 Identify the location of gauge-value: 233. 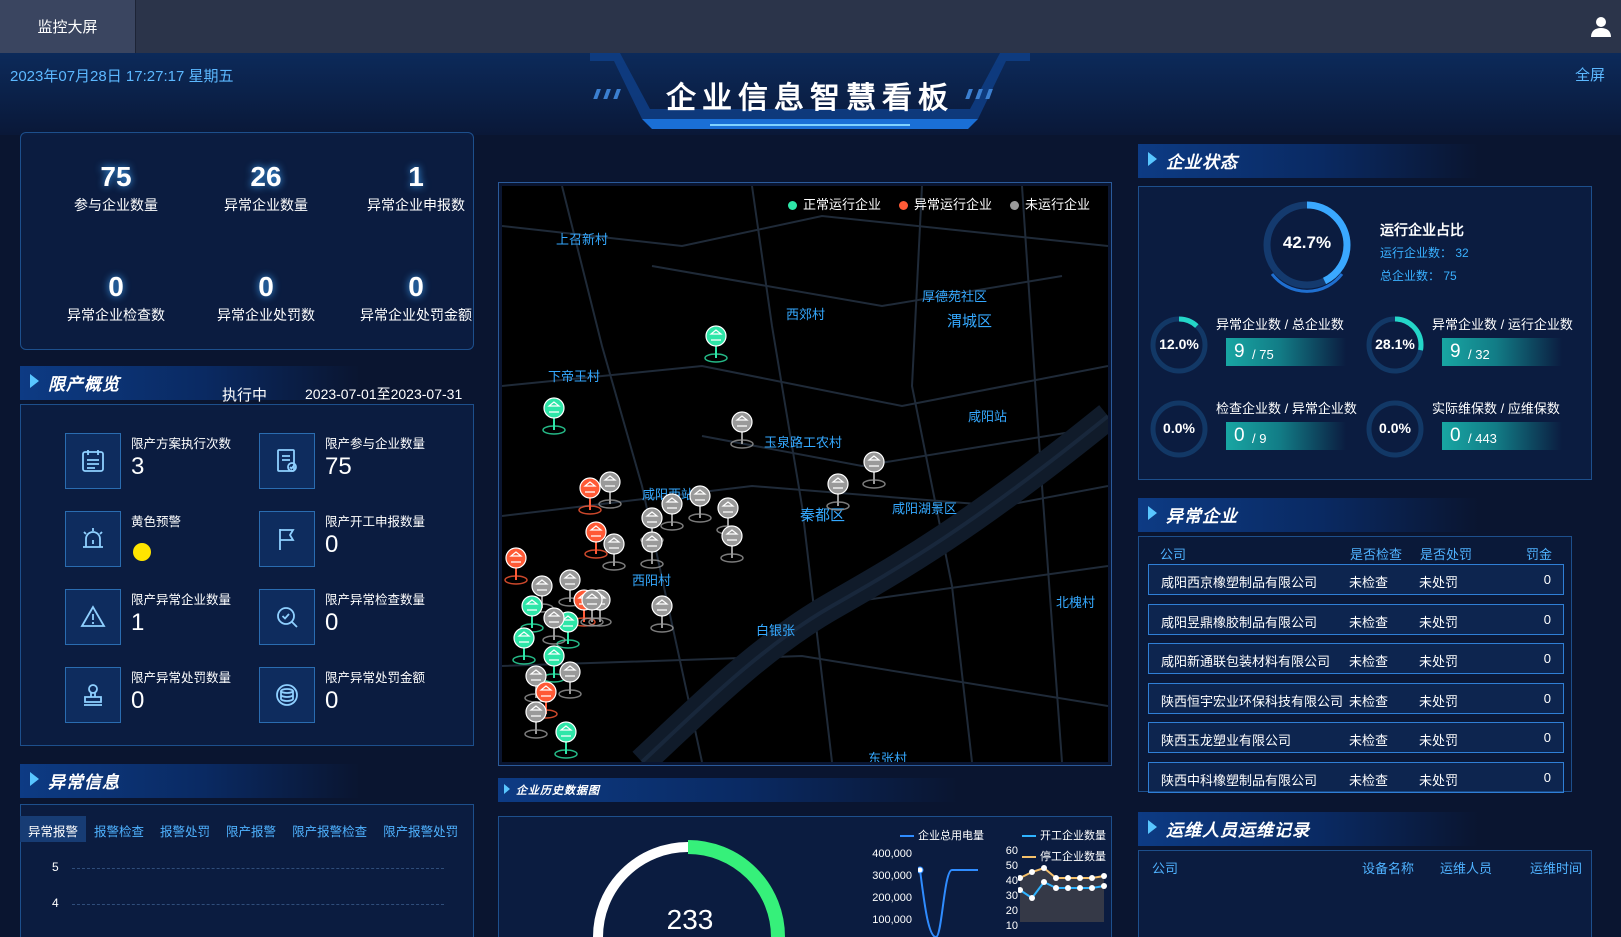
(690, 919).